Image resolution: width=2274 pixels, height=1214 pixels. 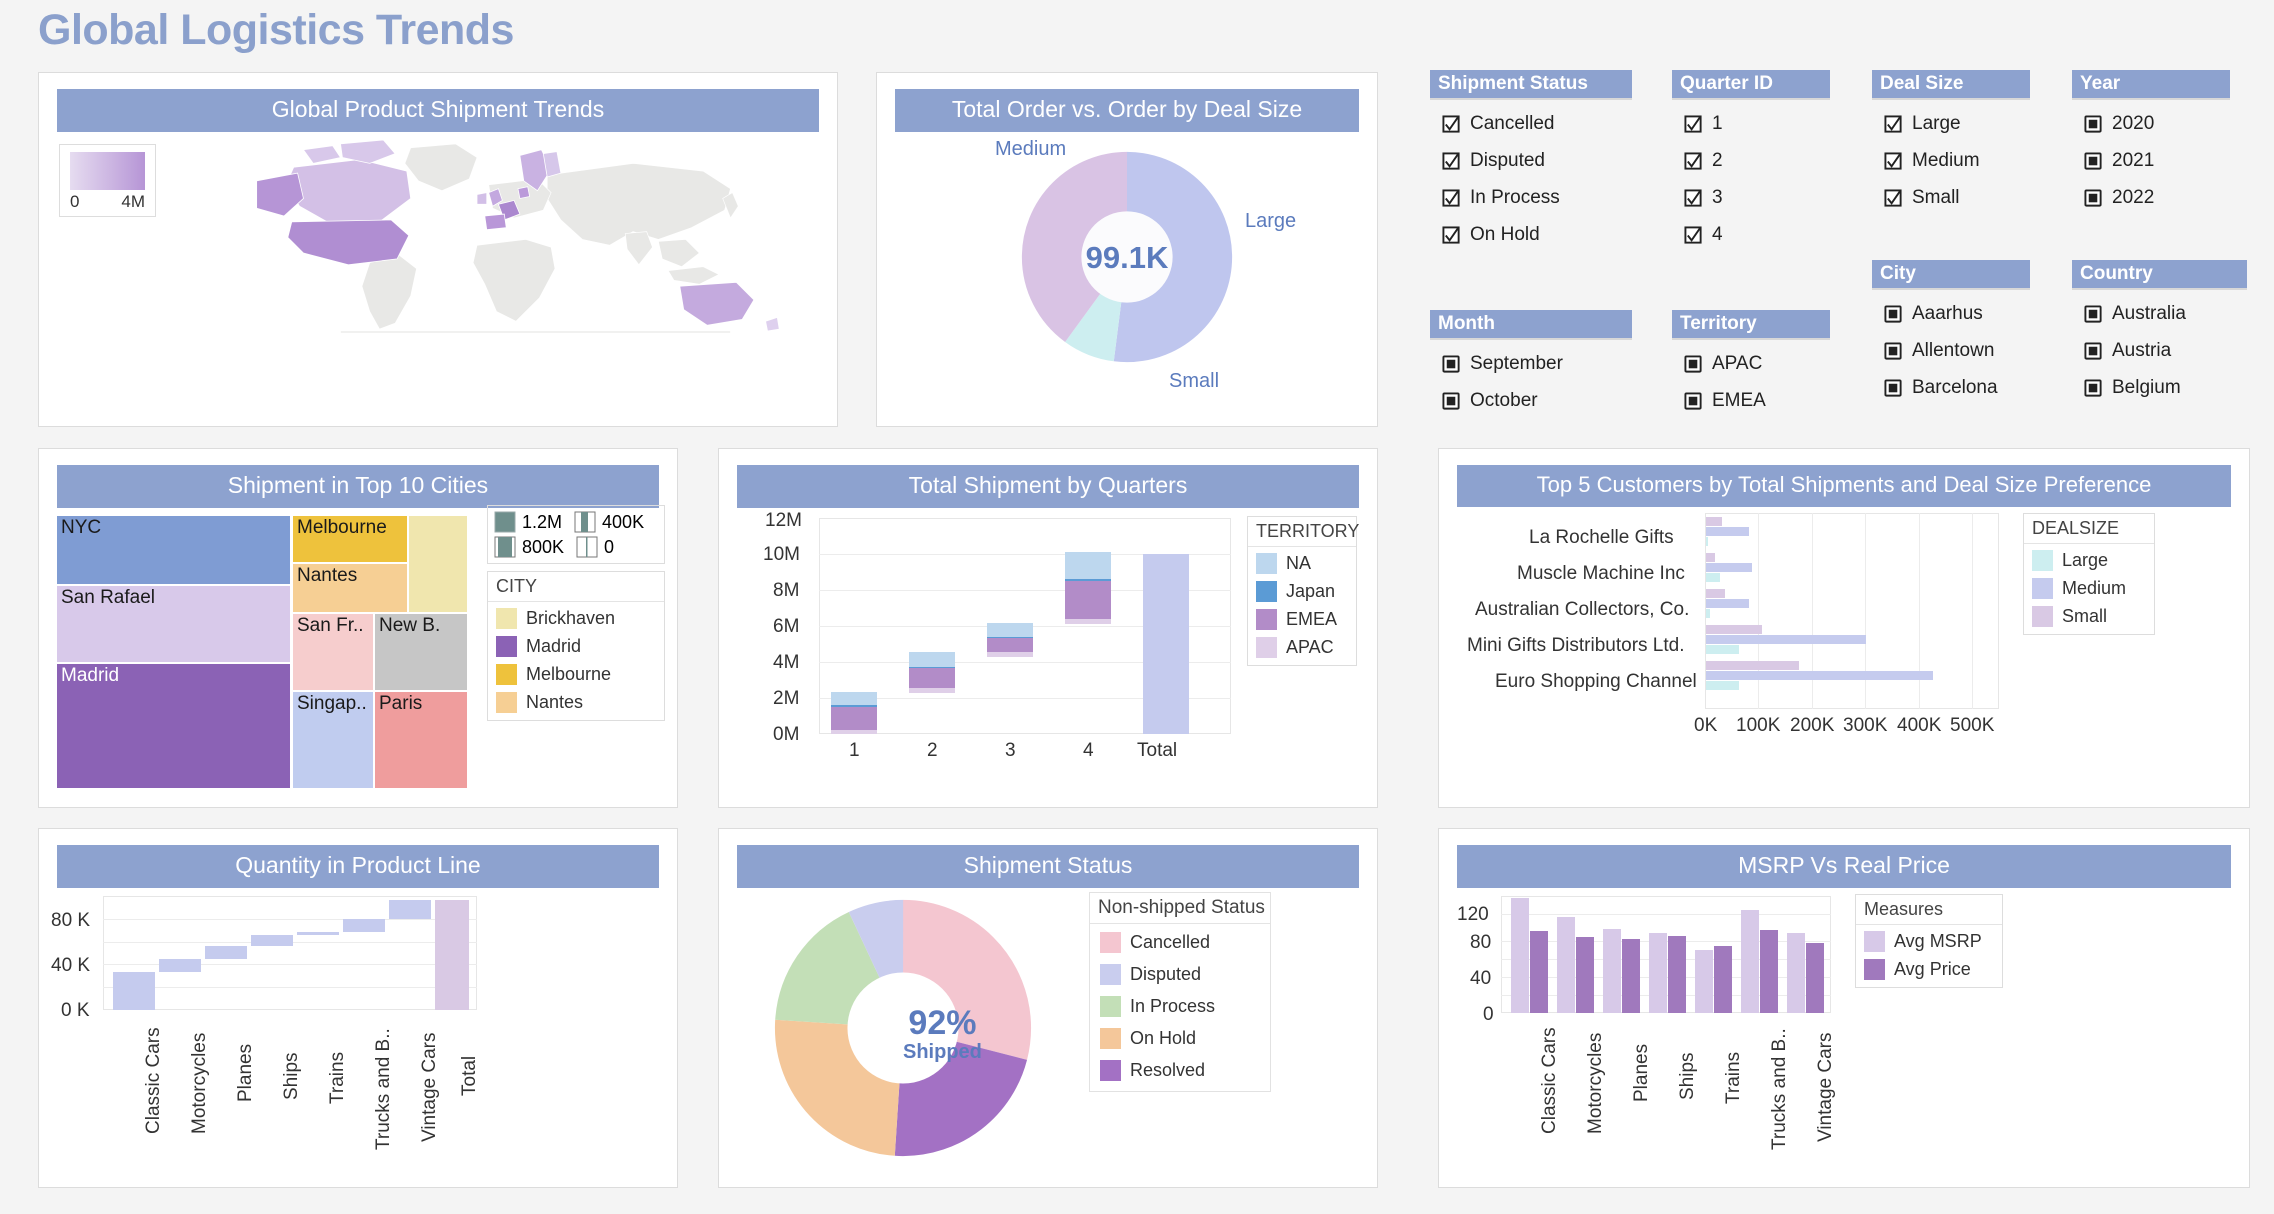 What do you see at coordinates (1929, 941) in the screenshot?
I see `legend-item-avg-msrp: Avg MSRP` at bounding box center [1929, 941].